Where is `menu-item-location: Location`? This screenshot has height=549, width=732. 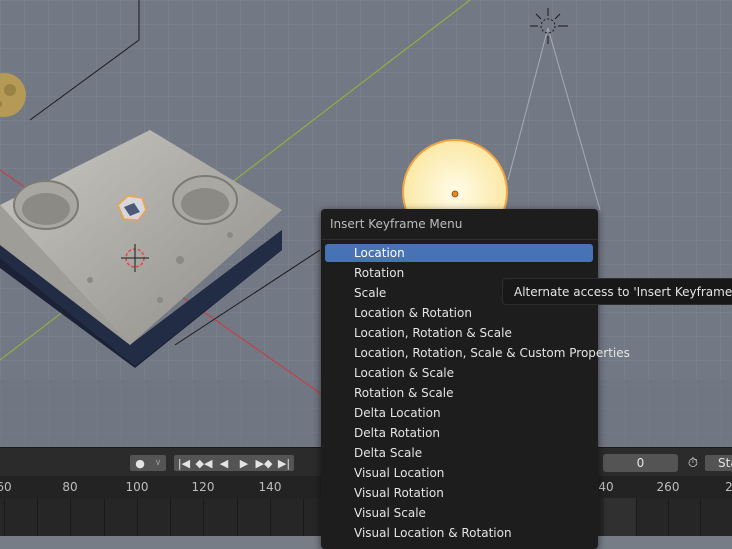
menu-item-location: Location is located at coordinates (459, 253).